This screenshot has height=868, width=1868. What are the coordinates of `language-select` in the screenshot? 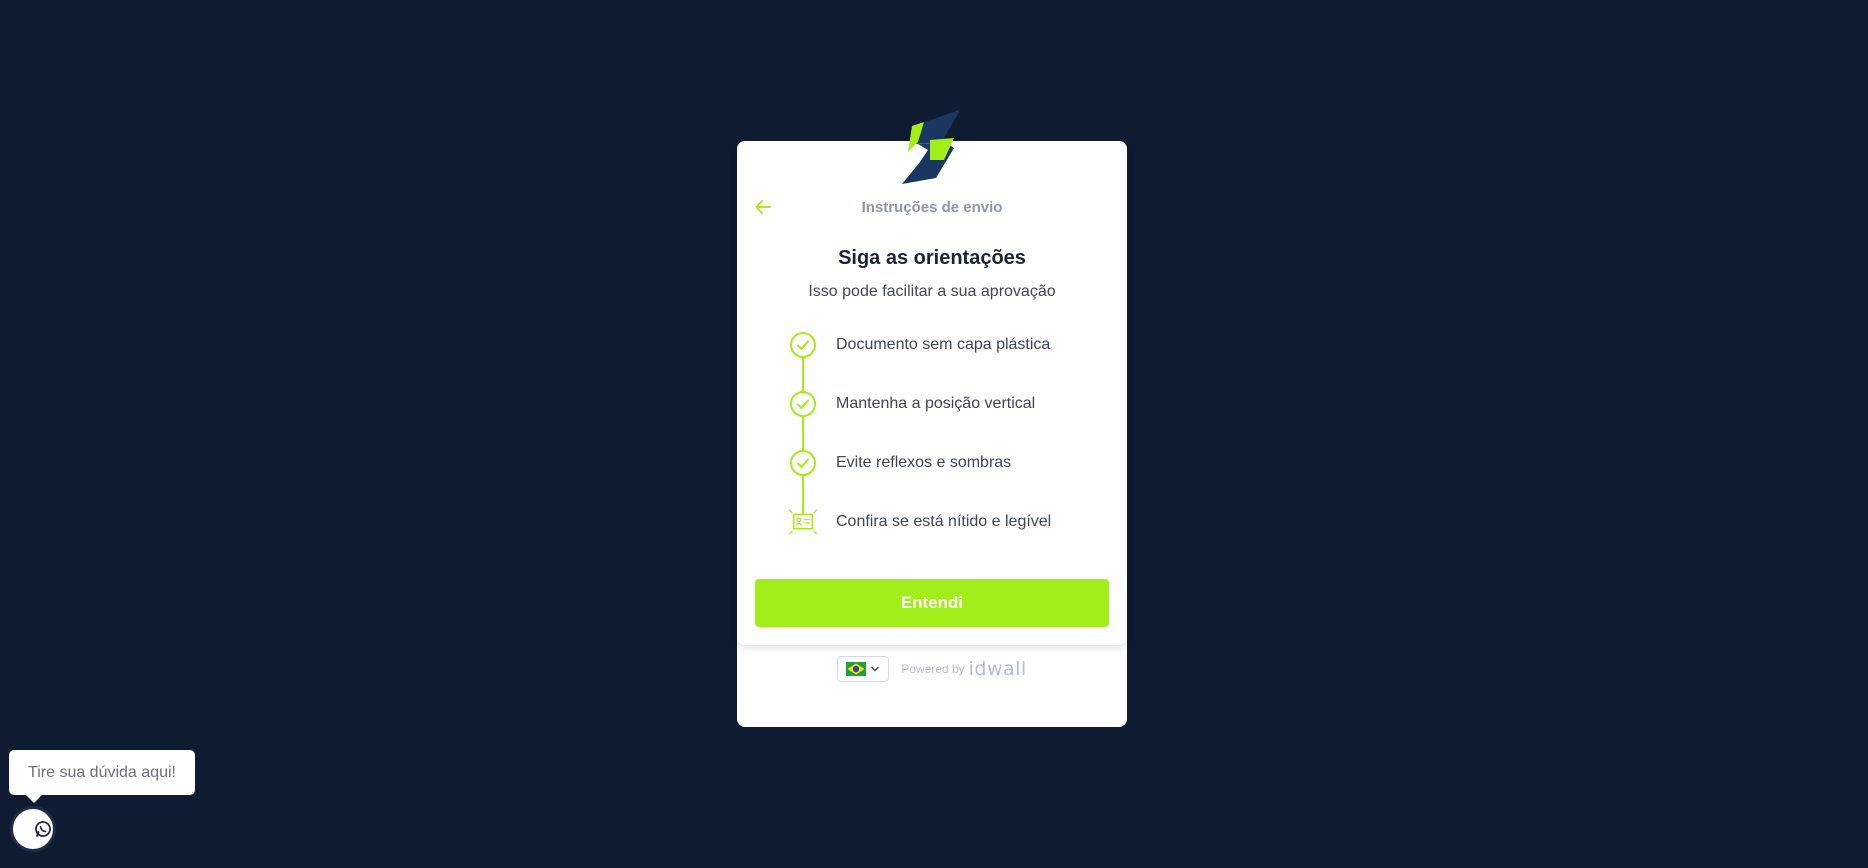 It's located at (863, 669).